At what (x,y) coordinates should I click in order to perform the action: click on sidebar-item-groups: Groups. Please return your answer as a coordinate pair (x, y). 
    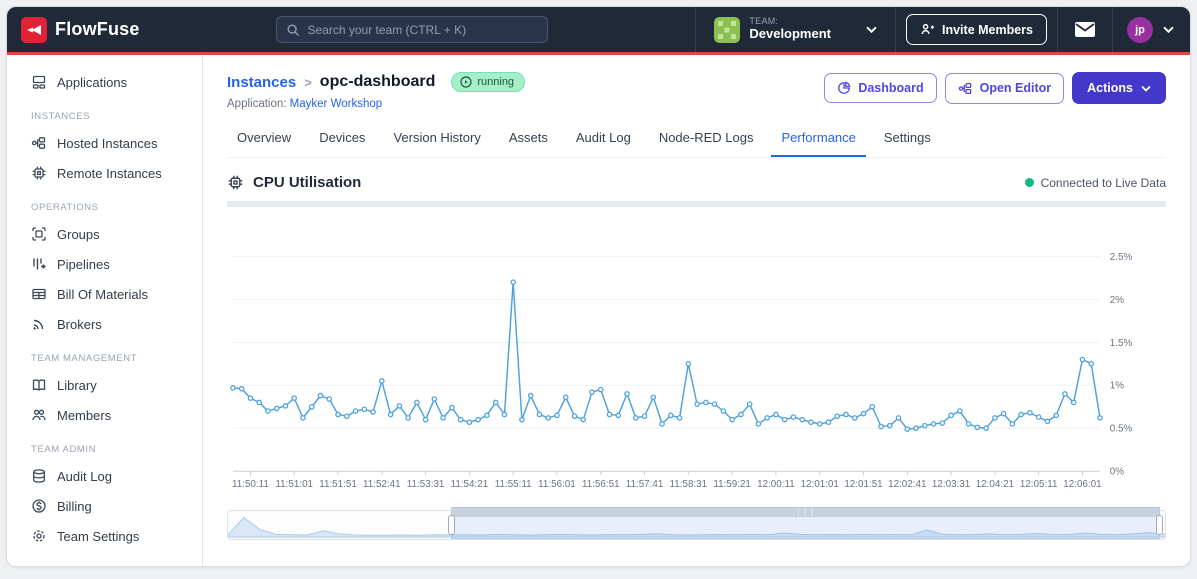
    Looking at the image, I should click on (104, 234).